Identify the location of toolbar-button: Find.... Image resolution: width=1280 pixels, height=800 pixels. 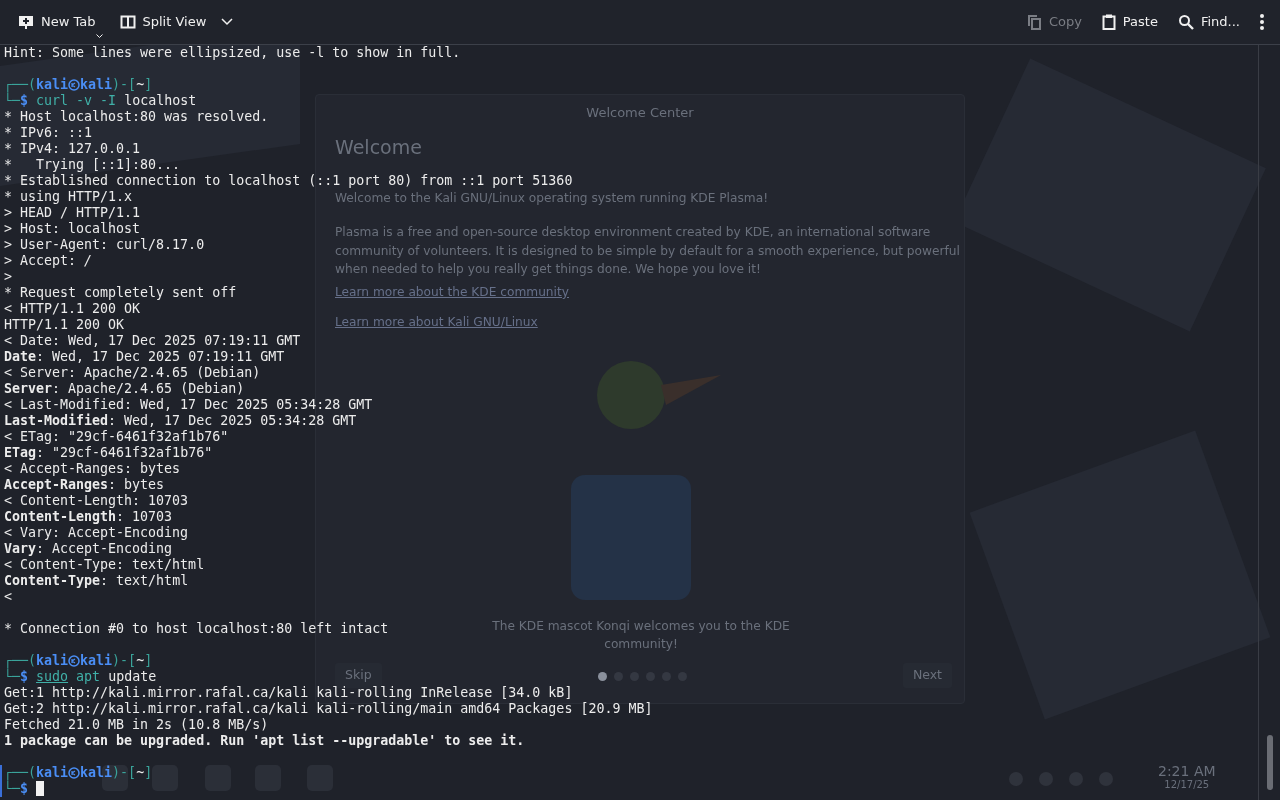
(1208, 22).